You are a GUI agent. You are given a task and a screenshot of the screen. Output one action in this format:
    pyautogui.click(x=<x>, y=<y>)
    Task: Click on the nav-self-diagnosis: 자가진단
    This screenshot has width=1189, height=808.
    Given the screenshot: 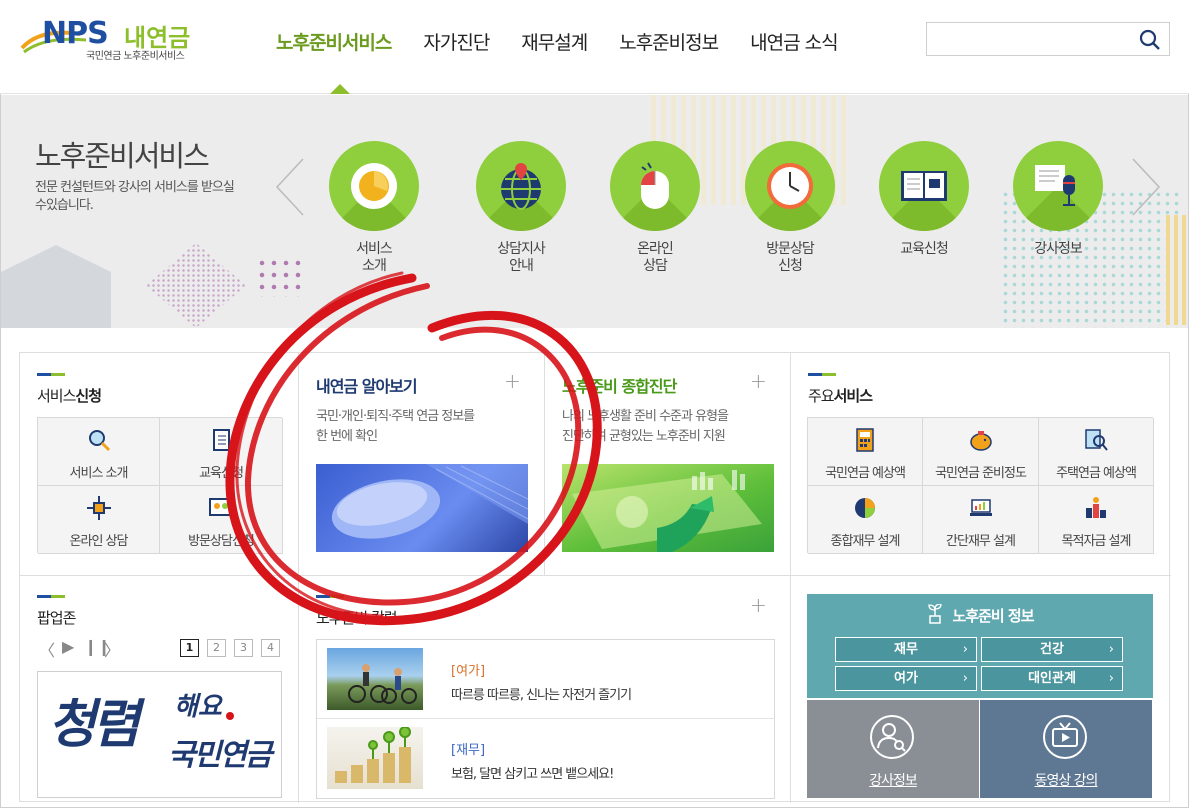 What is the action you would take?
    pyautogui.click(x=456, y=41)
    